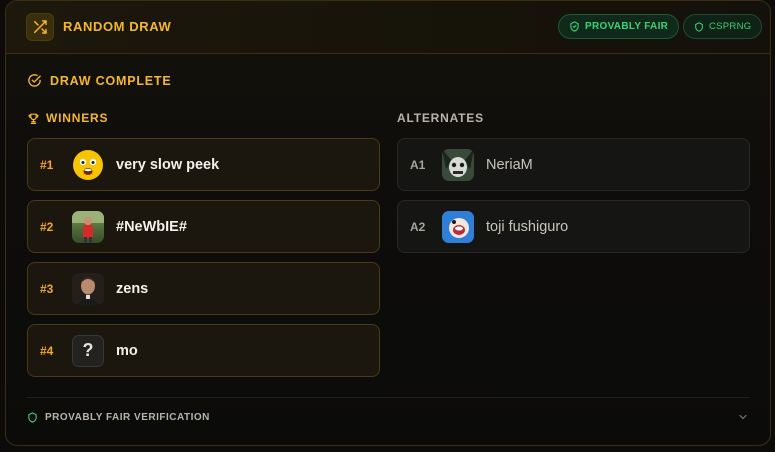 This screenshot has width=775, height=452. I want to click on winners-heading-label: WINNERS, so click(77, 118).